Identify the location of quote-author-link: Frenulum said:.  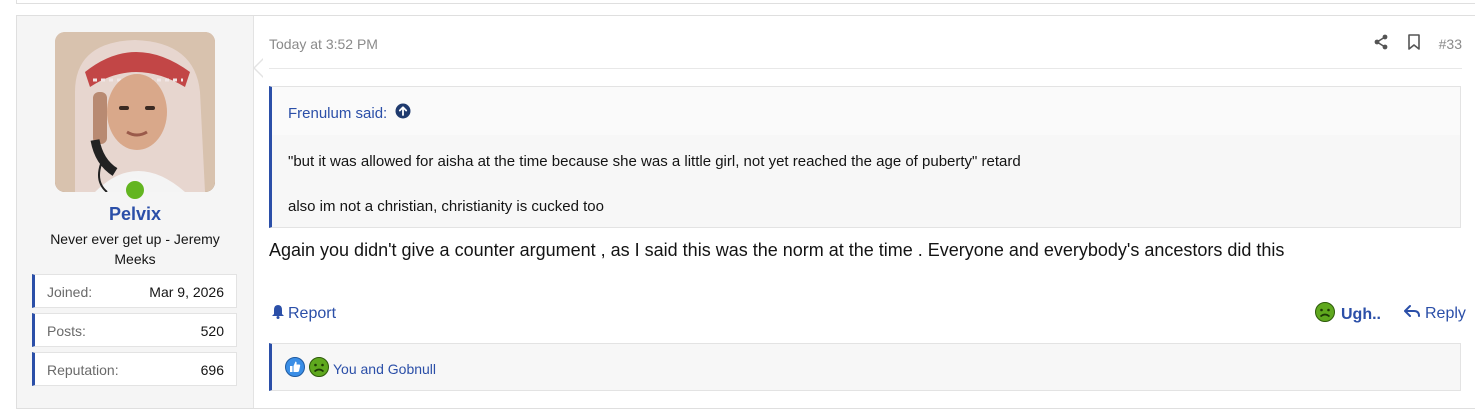
(349, 113).